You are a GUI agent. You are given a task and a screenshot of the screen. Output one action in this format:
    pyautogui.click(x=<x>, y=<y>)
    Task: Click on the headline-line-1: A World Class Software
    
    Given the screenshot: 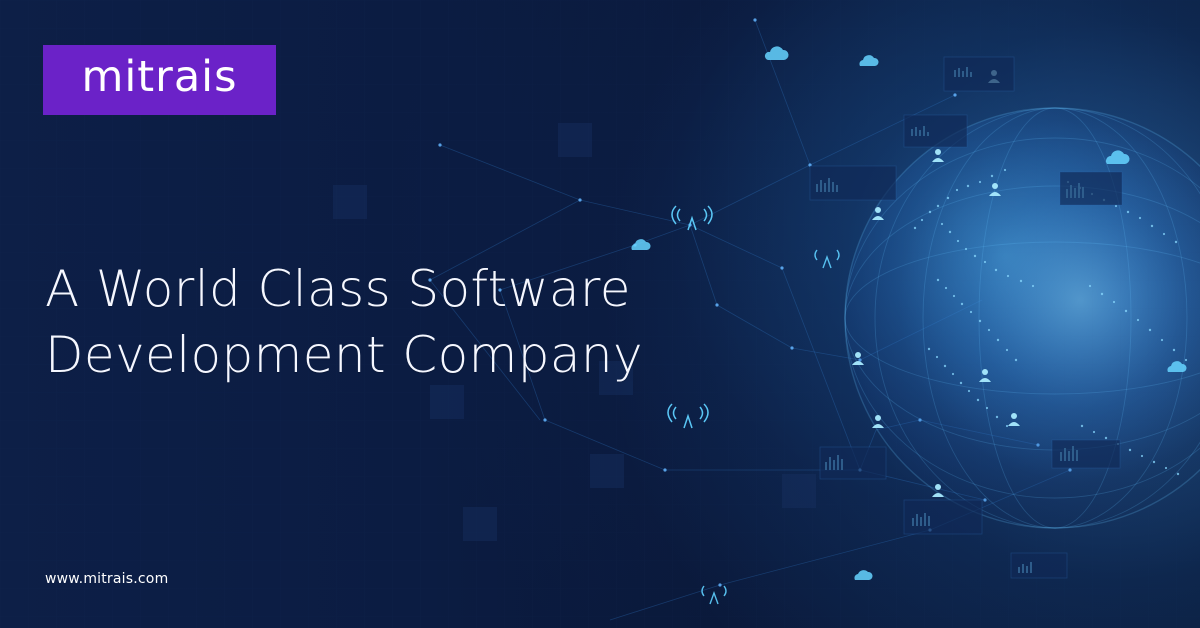 What is the action you would take?
    pyautogui.click(x=338, y=289)
    